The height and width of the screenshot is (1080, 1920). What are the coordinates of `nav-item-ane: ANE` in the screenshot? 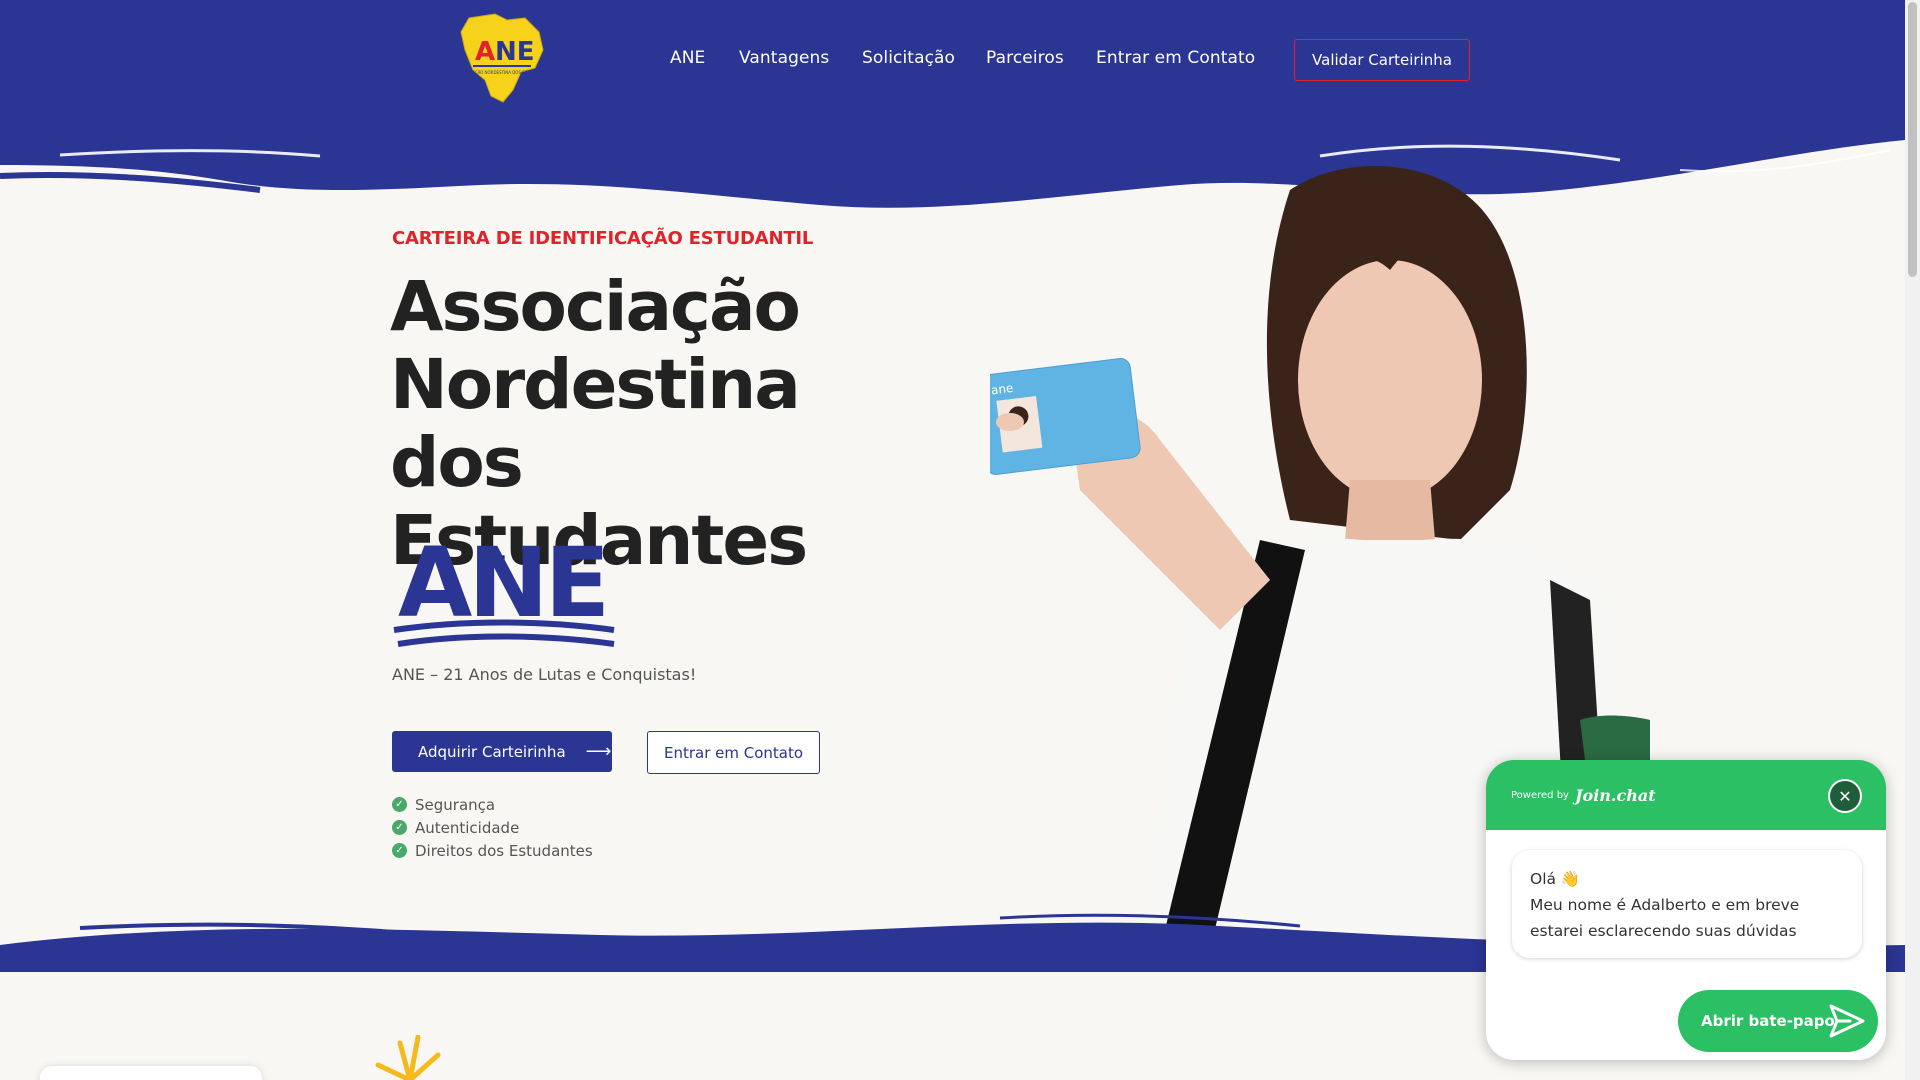 It's located at (687, 58).